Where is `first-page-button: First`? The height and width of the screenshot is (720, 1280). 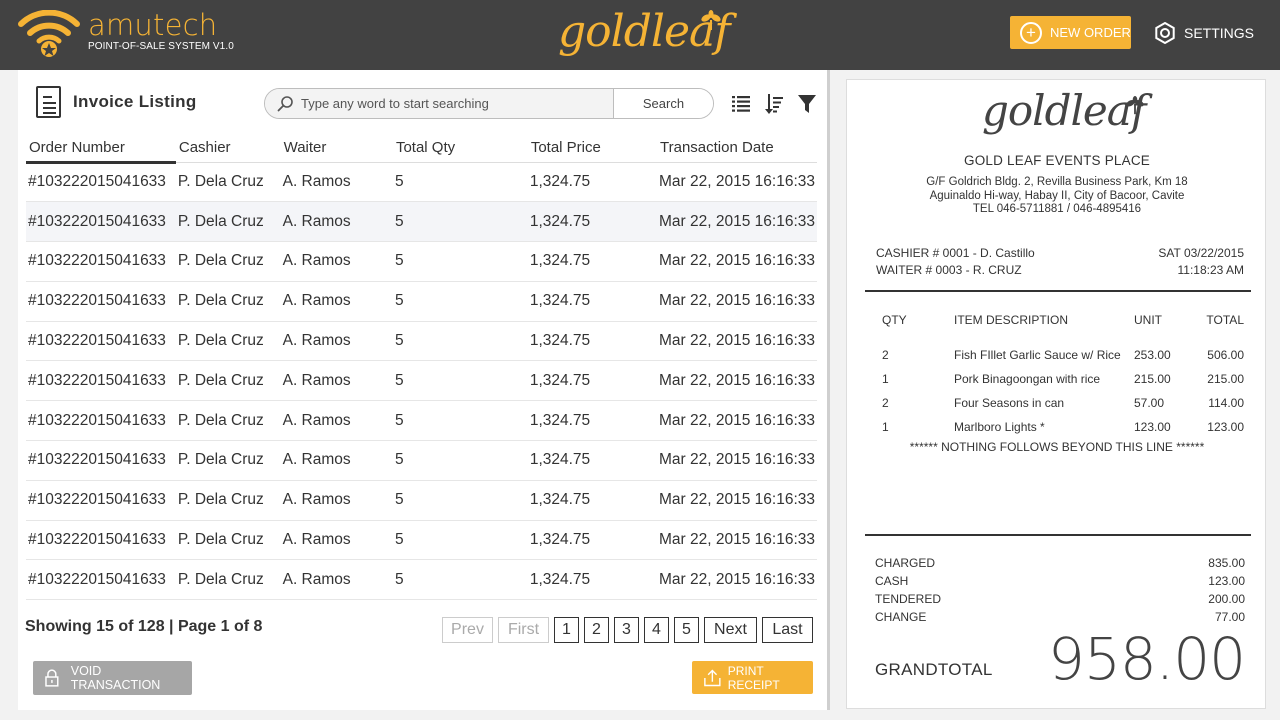
first-page-button: First is located at coordinates (523, 630).